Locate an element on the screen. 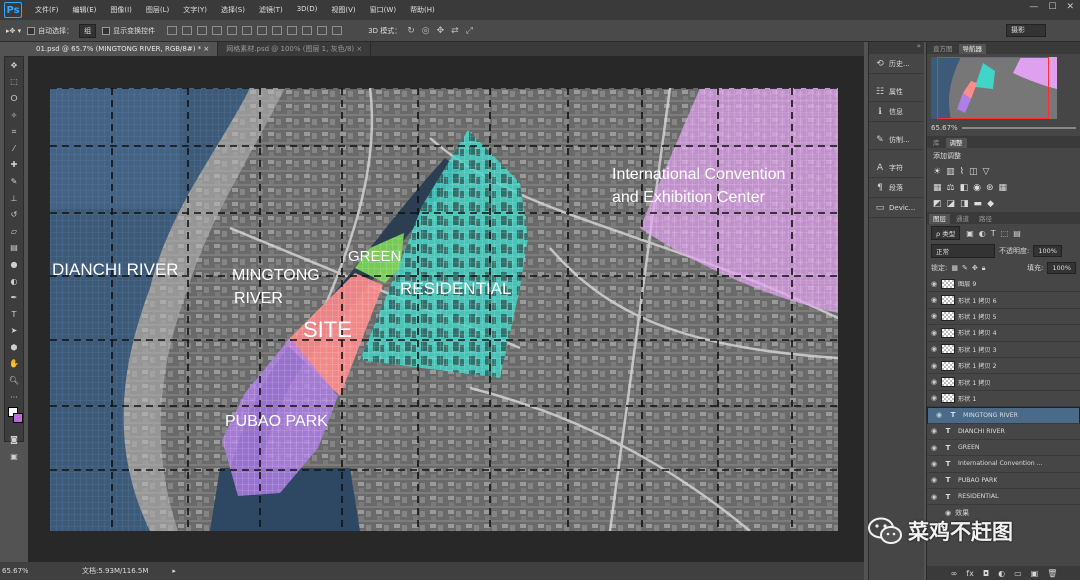  layer-row: ◉ T GREEN is located at coordinates (1003, 448).